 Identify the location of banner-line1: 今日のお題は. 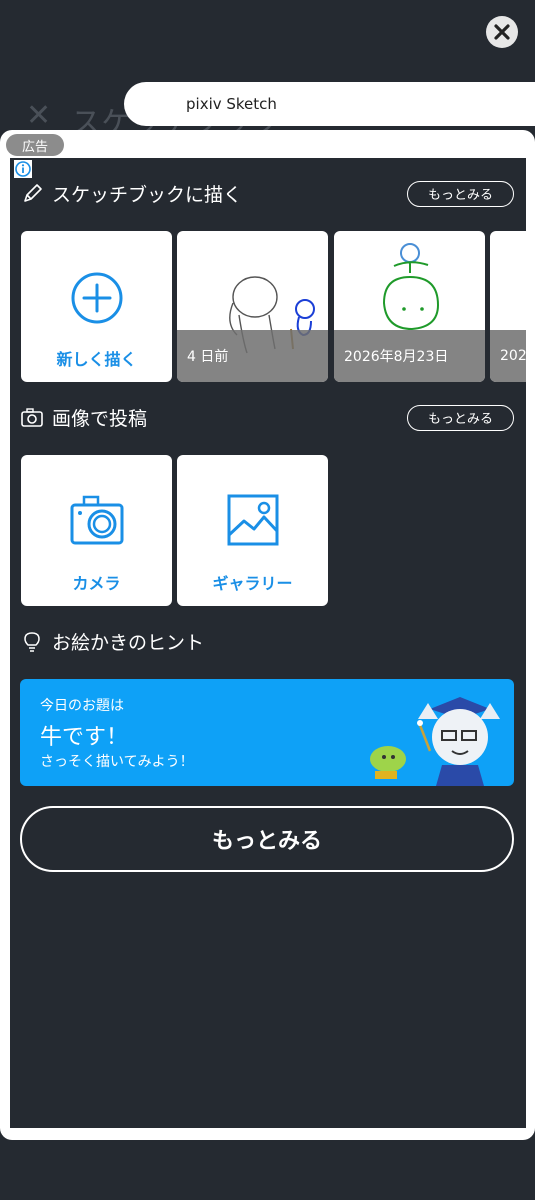
(82, 706).